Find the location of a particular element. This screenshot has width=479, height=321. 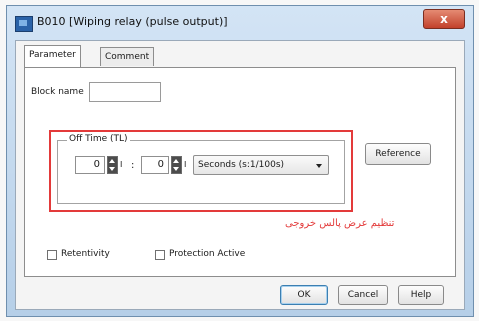

protection-active-label: Protection Active is located at coordinates (207, 254).